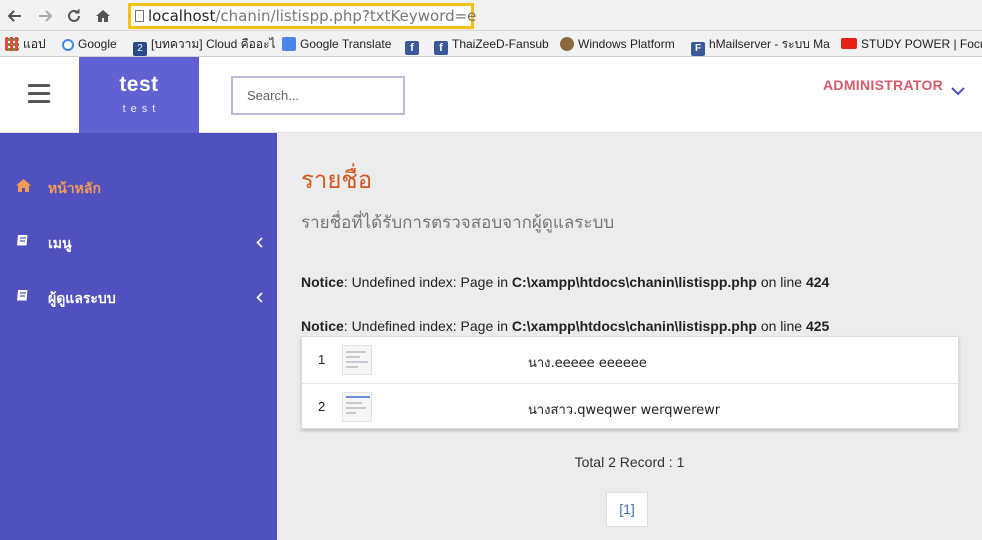 The image size is (982, 540). I want to click on bookmark-label: [บทความ] Cloud คืออะไ, so click(213, 44).